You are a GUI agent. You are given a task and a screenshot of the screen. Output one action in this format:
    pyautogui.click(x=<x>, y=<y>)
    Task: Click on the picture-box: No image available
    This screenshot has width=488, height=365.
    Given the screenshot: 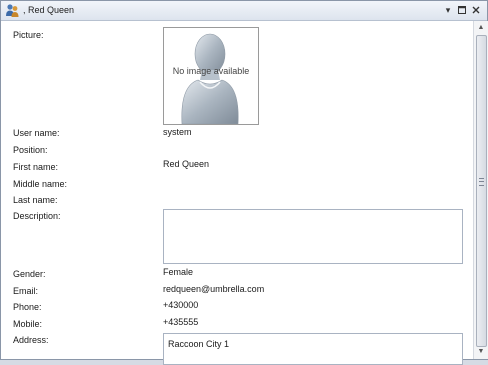 What is the action you would take?
    pyautogui.click(x=211, y=76)
    